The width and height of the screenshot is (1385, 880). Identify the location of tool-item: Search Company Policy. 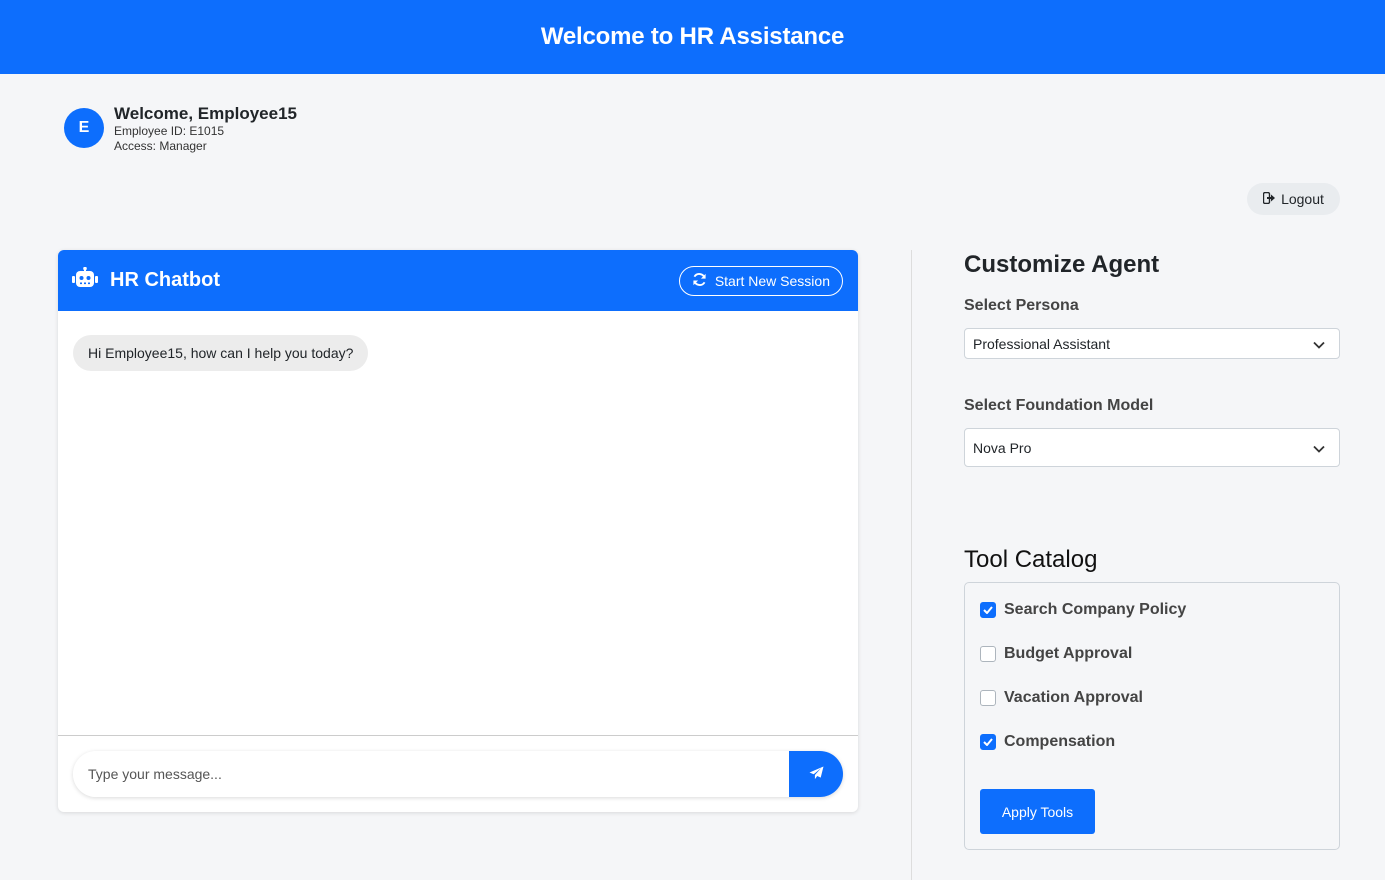
(1083, 610).